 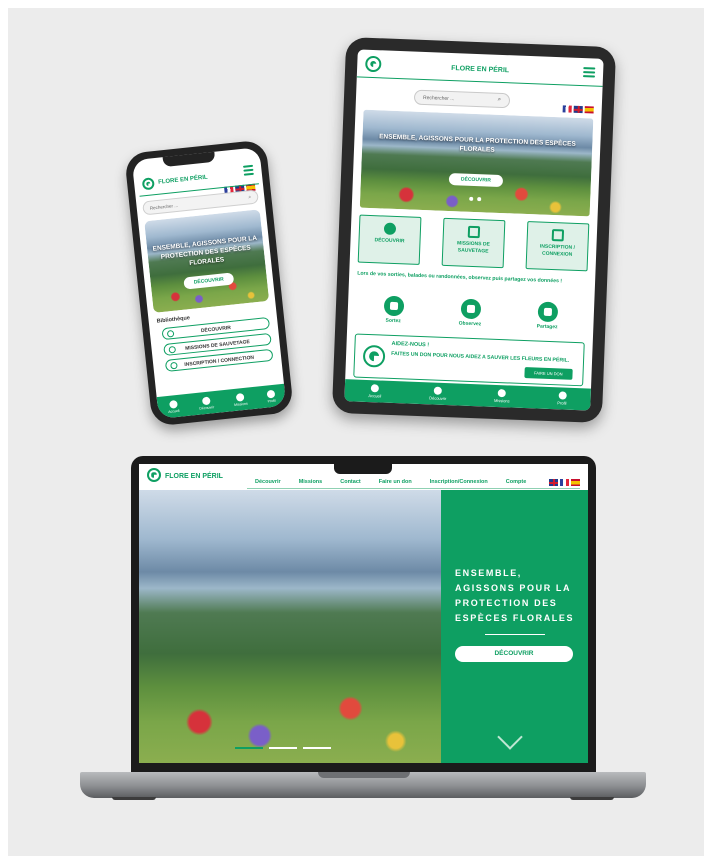 I want to click on card-discover: DÉCOUVRIR, so click(x=389, y=239).